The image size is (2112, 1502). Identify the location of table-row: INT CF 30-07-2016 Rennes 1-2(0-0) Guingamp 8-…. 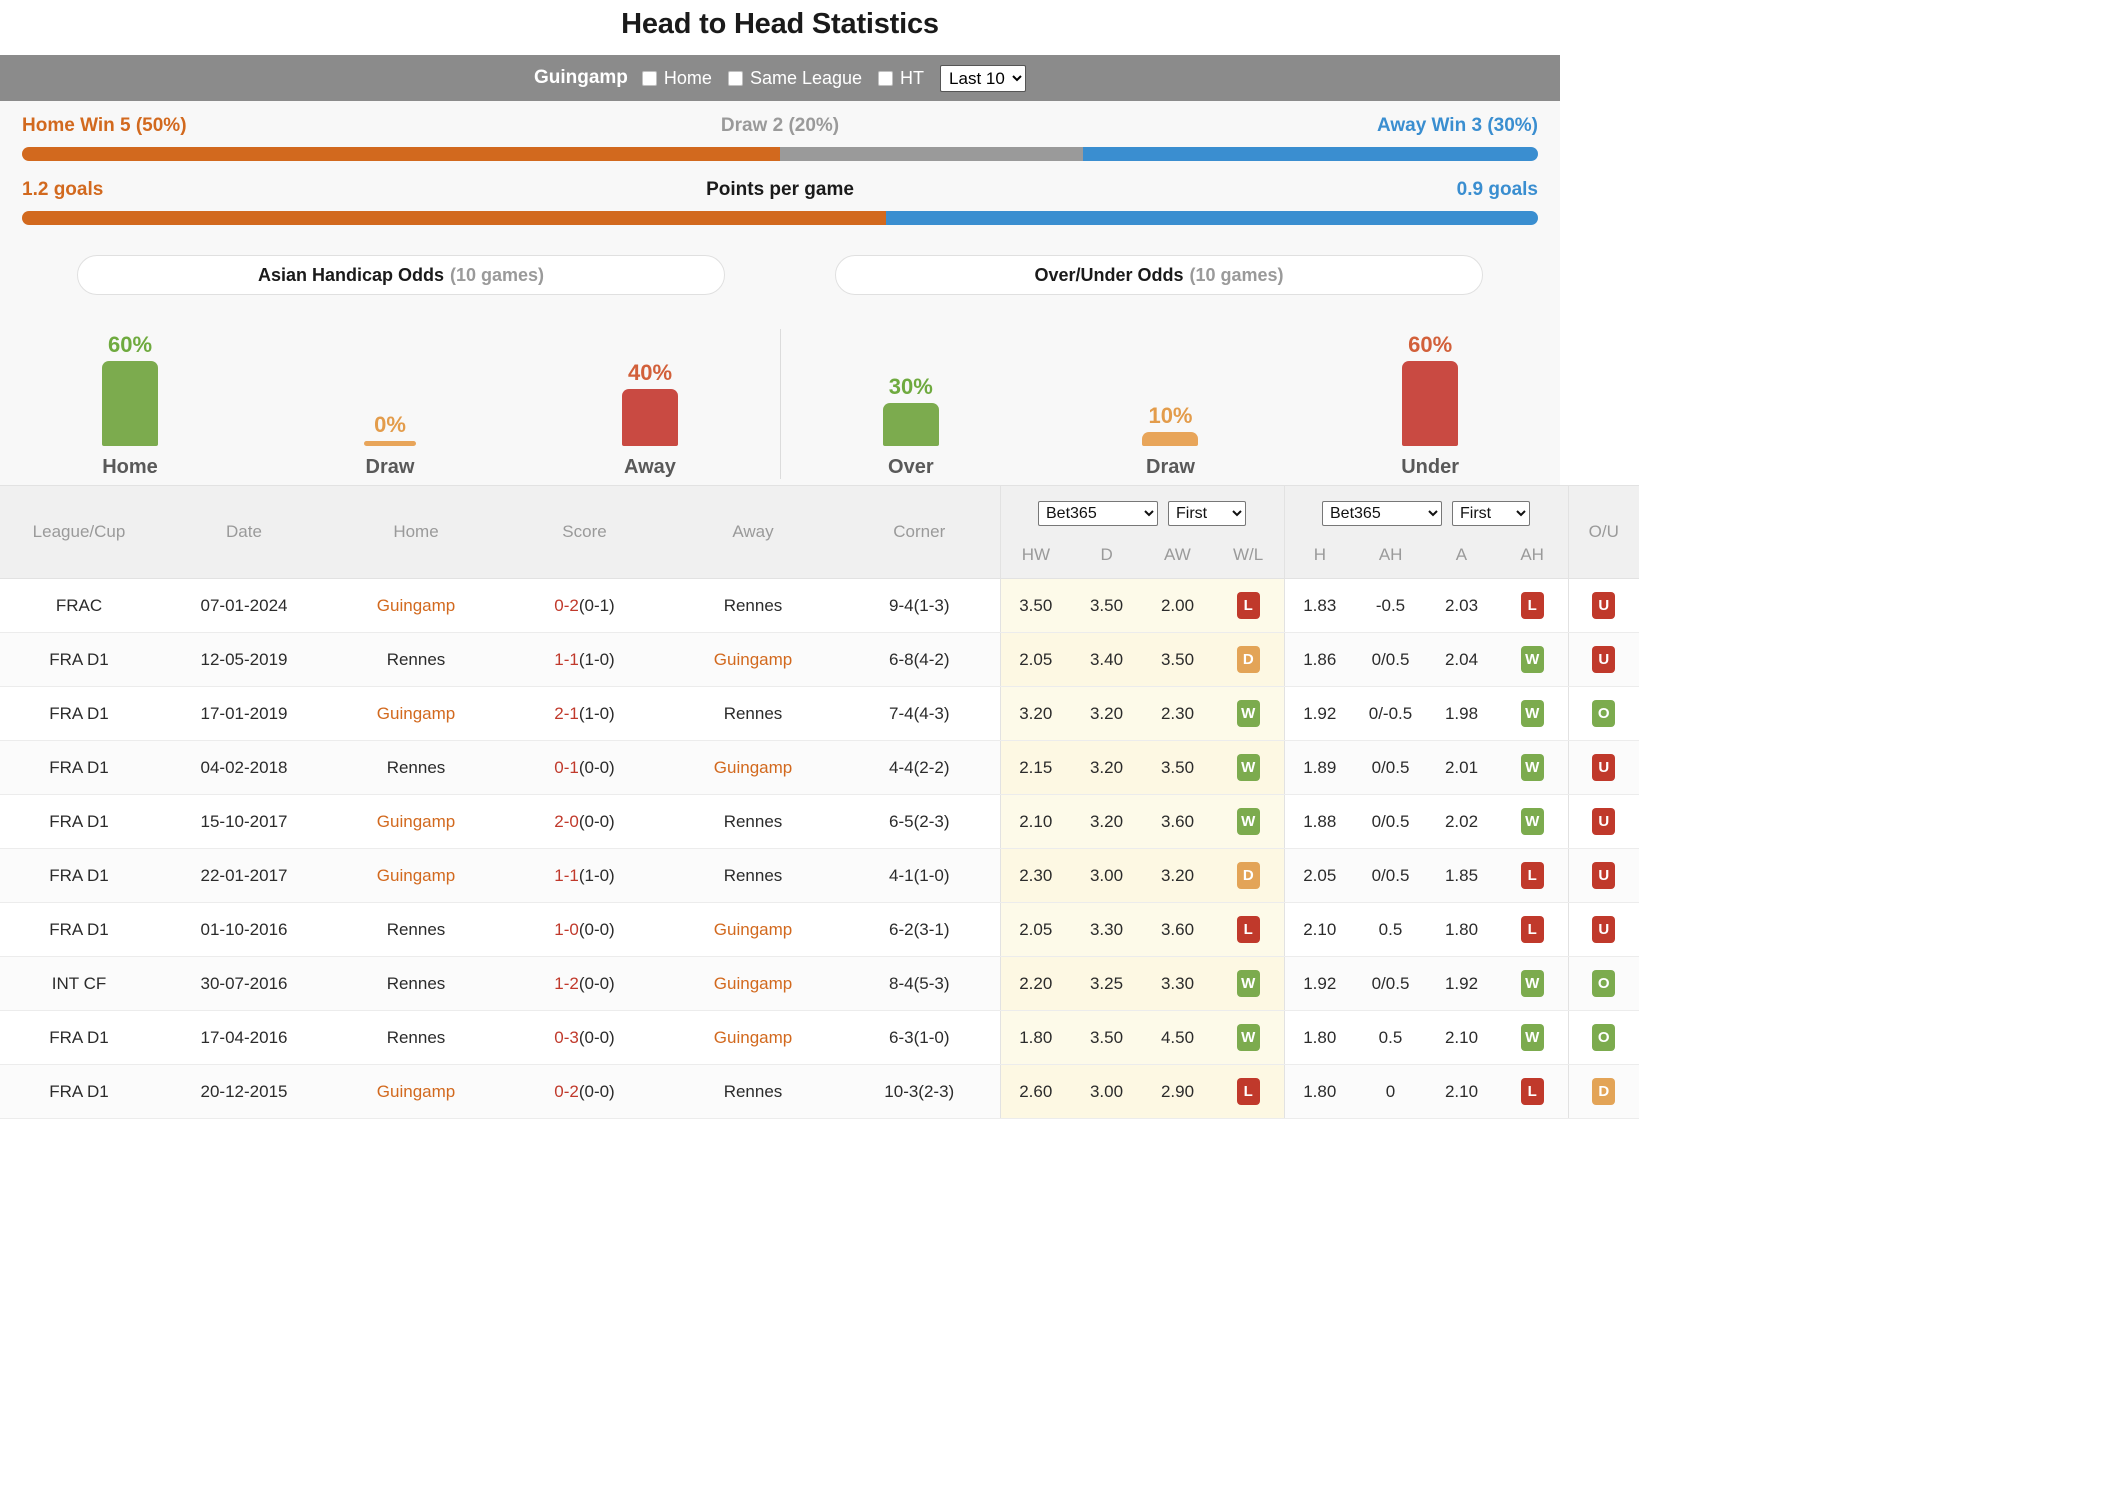
(819, 983).